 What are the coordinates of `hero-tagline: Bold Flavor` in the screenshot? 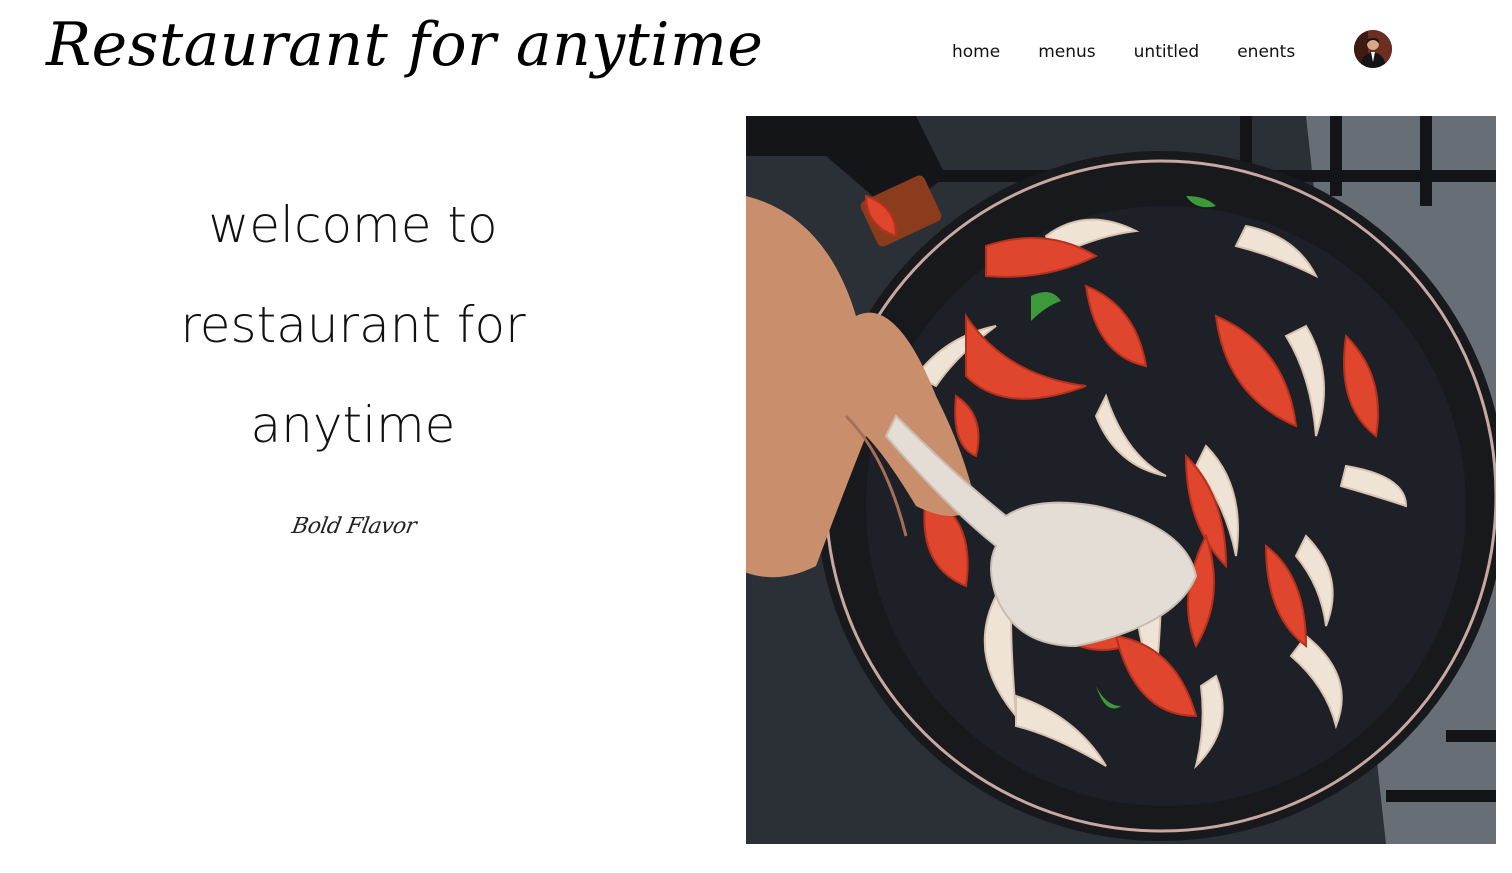 It's located at (354, 526).